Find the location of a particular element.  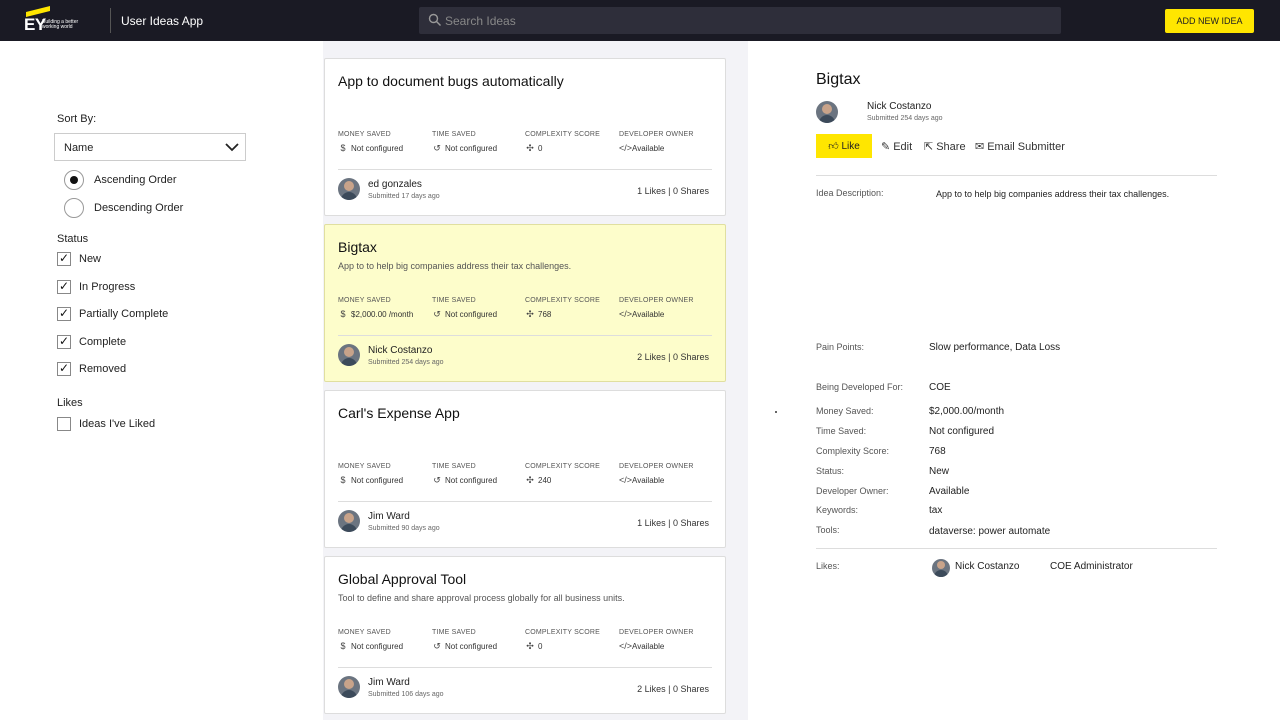

search-box is located at coordinates (740, 20).